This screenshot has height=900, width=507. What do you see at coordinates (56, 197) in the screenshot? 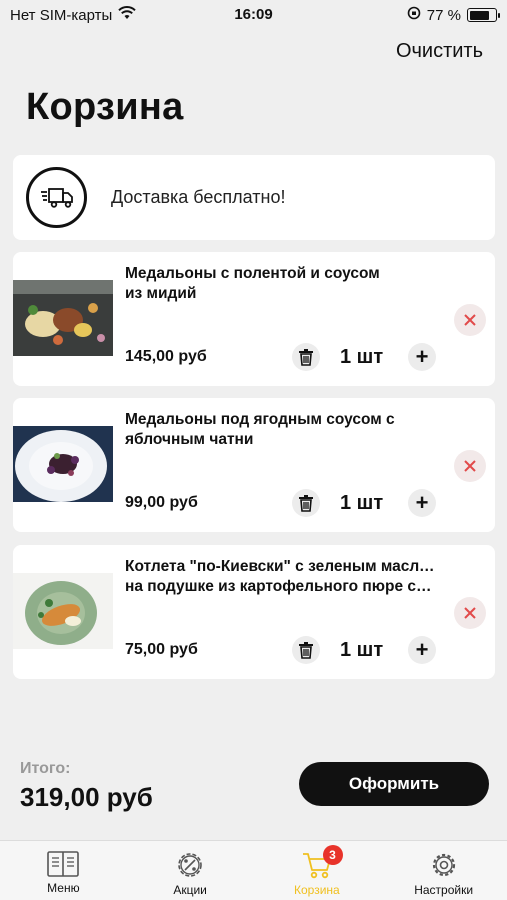
I see `delivery-truck-icon` at bounding box center [56, 197].